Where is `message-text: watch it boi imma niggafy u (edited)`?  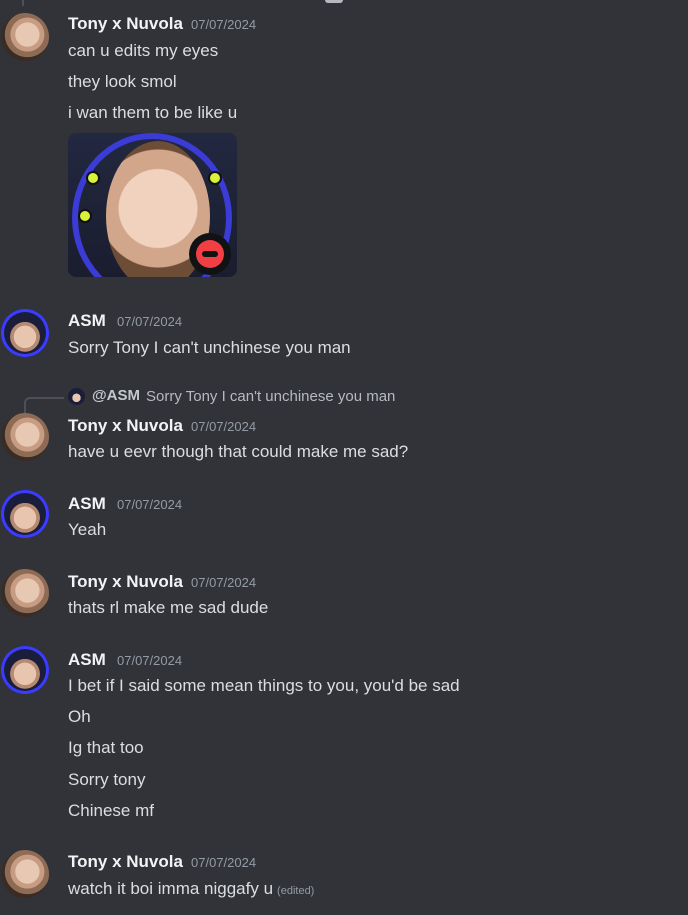 message-text: watch it boi imma niggafy u (edited) is located at coordinates (191, 889).